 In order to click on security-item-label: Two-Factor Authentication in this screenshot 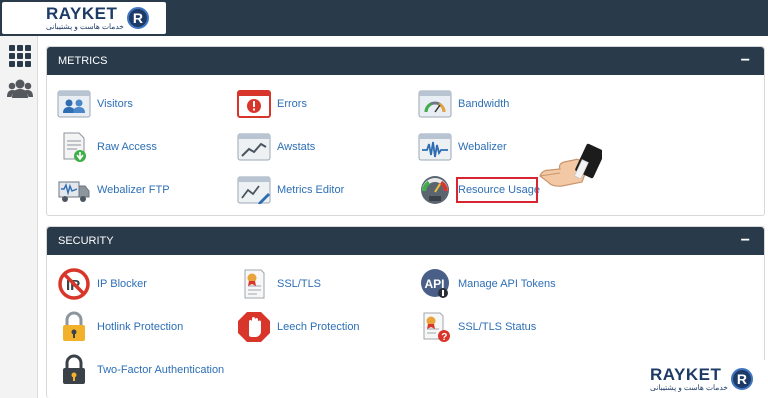, I will do `click(161, 370)`.